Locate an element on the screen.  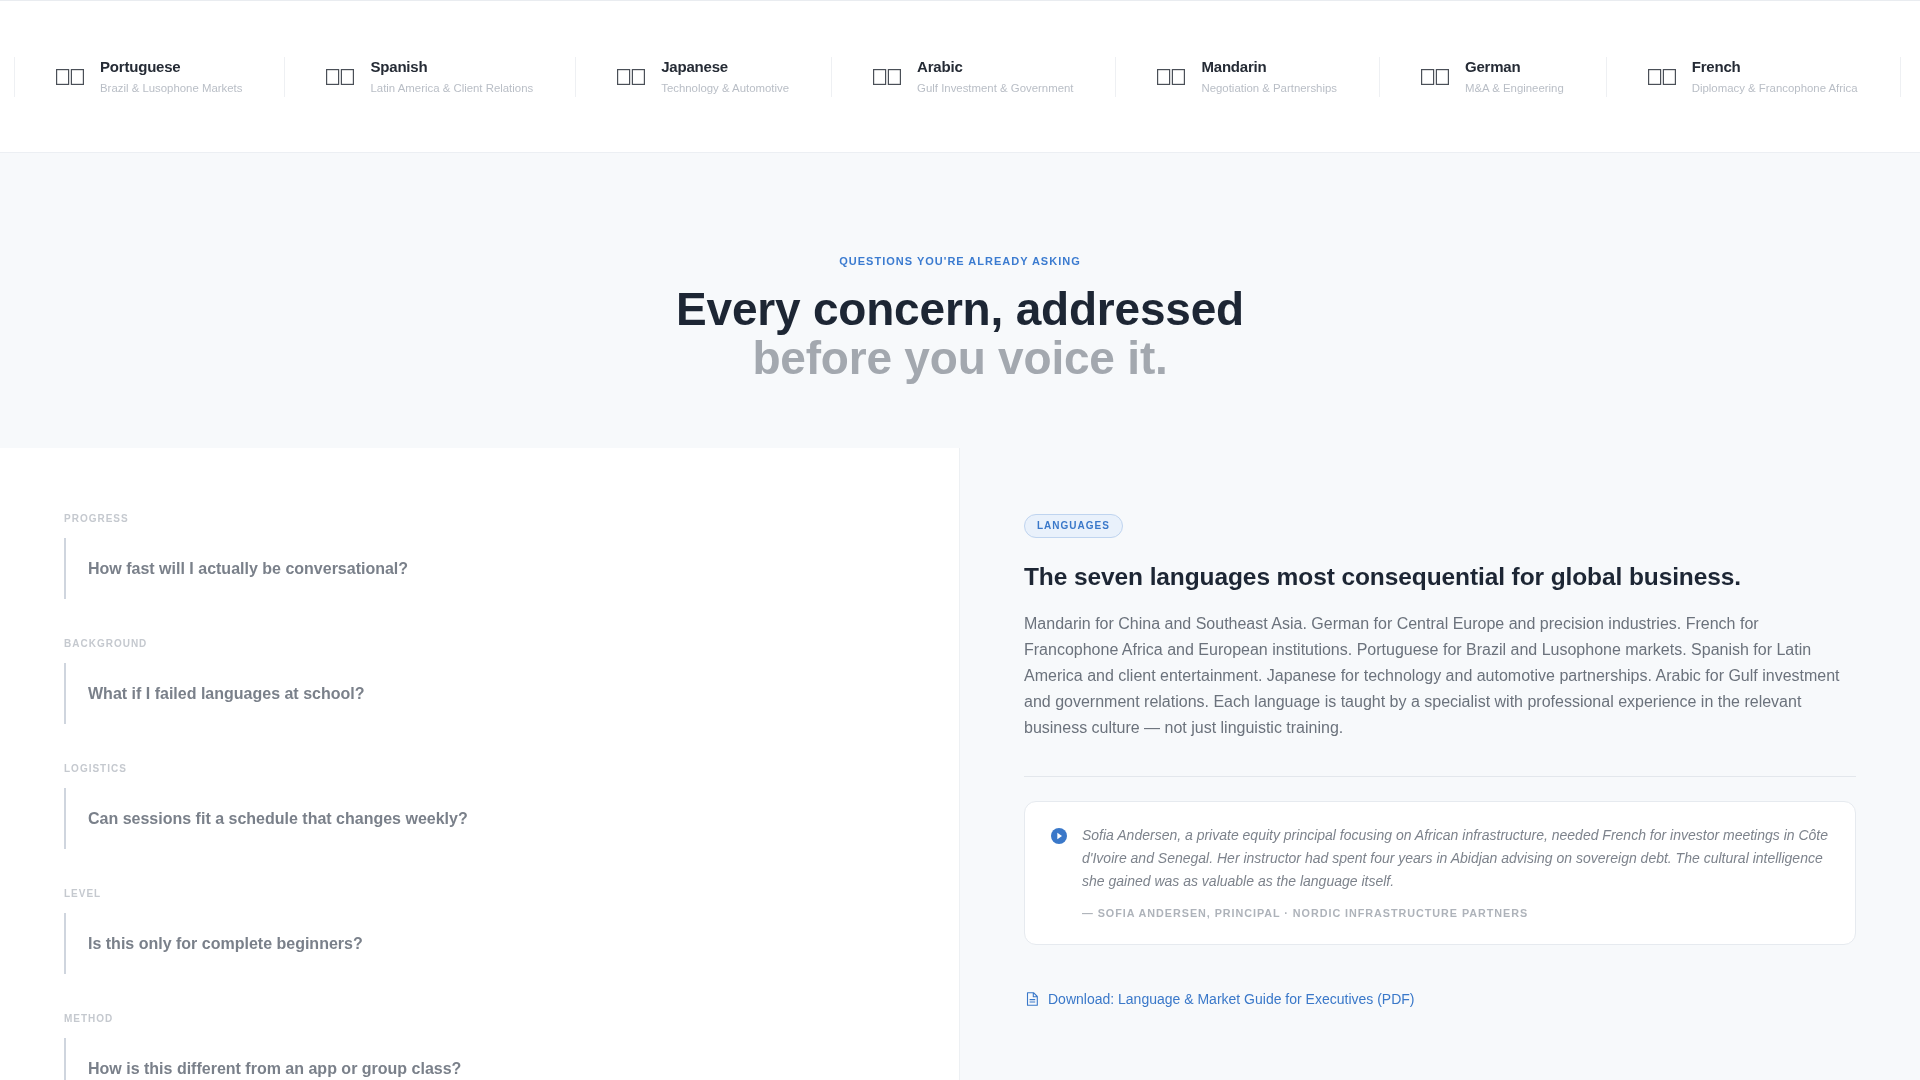
language-name: Mandarin is located at coordinates (1234, 67).